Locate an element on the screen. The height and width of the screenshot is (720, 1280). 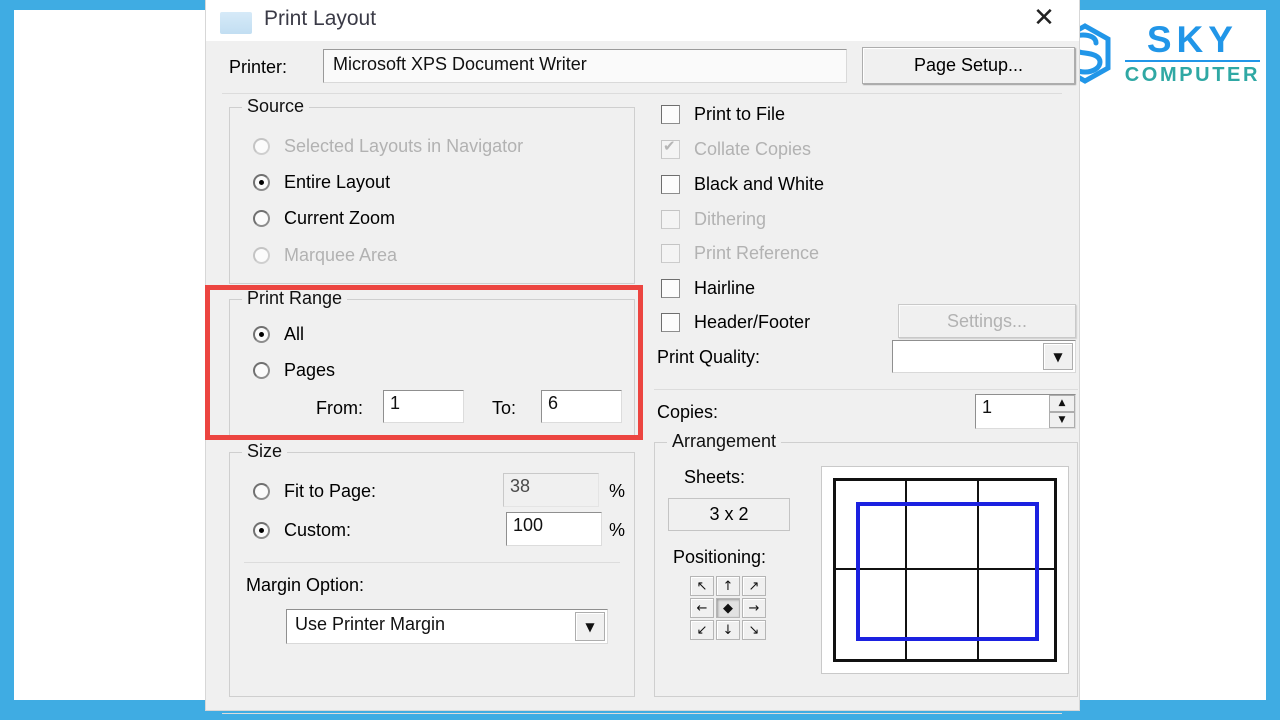
from-label: From: is located at coordinates (339, 408).